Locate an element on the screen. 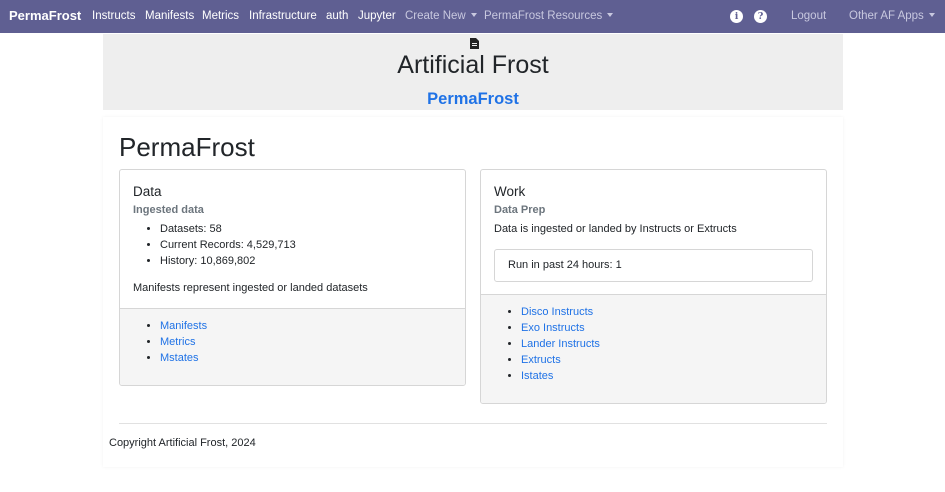 This screenshot has width=945, height=492. data-card-title: Data is located at coordinates (147, 191).